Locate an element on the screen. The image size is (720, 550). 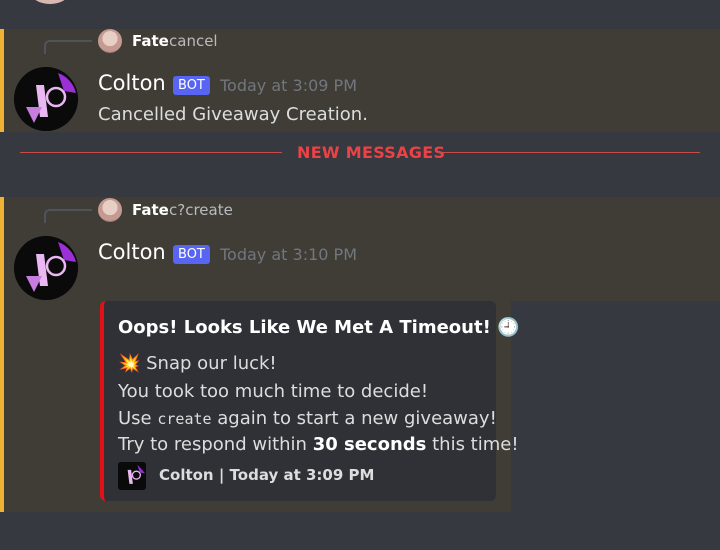
embed-text: this time! is located at coordinates (472, 444).